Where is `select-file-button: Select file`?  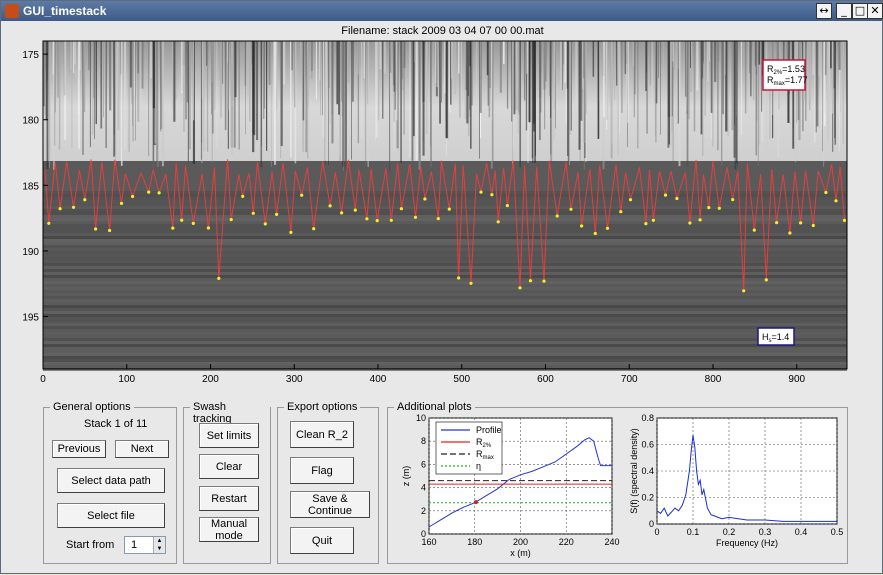
select-file-button: Select file is located at coordinates (111, 515).